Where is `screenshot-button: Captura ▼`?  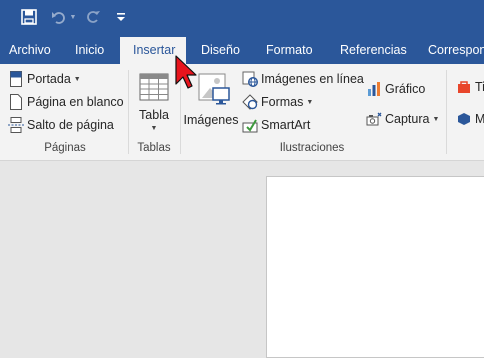 screenshot-button: Captura ▼ is located at coordinates (402, 119).